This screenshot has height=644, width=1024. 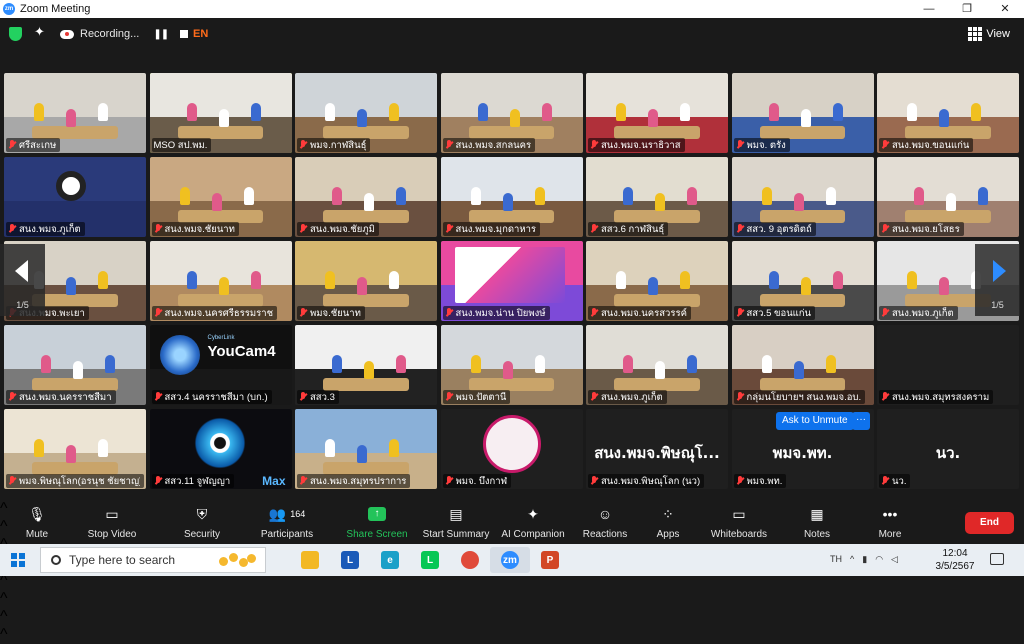 I want to click on participant-video-tile: พมจ. บึงกาฬ, so click(x=511, y=449).